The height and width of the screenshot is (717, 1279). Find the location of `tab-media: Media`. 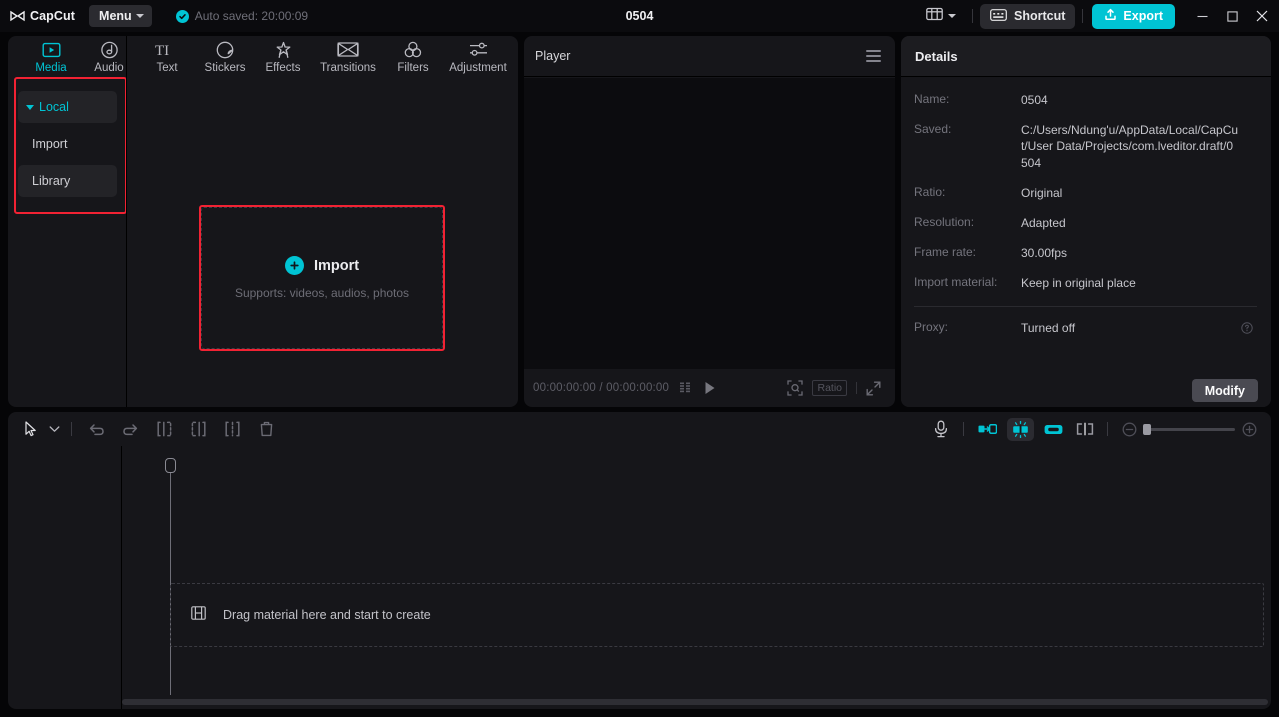

tab-media: Media is located at coordinates (51, 55).